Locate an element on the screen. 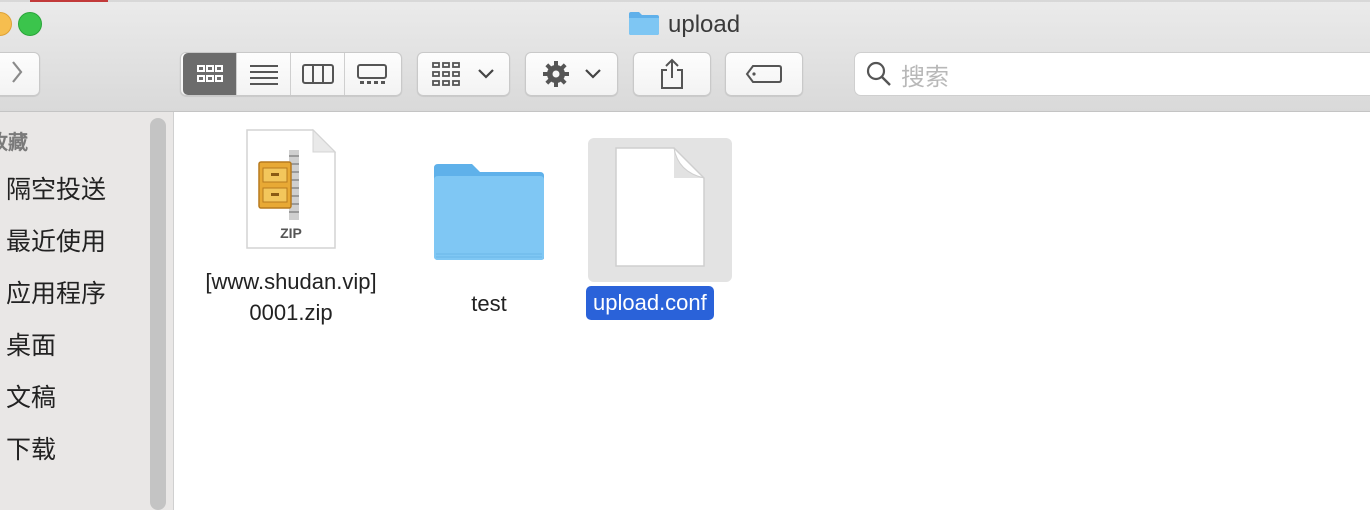 The width and height of the screenshot is (1370, 510). window-title: upload is located at coordinates (684, 25).